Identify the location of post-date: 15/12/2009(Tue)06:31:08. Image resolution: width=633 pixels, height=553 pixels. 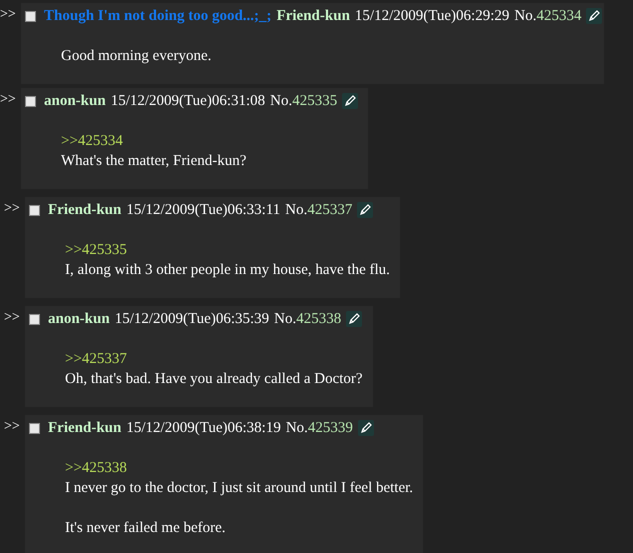
(188, 101).